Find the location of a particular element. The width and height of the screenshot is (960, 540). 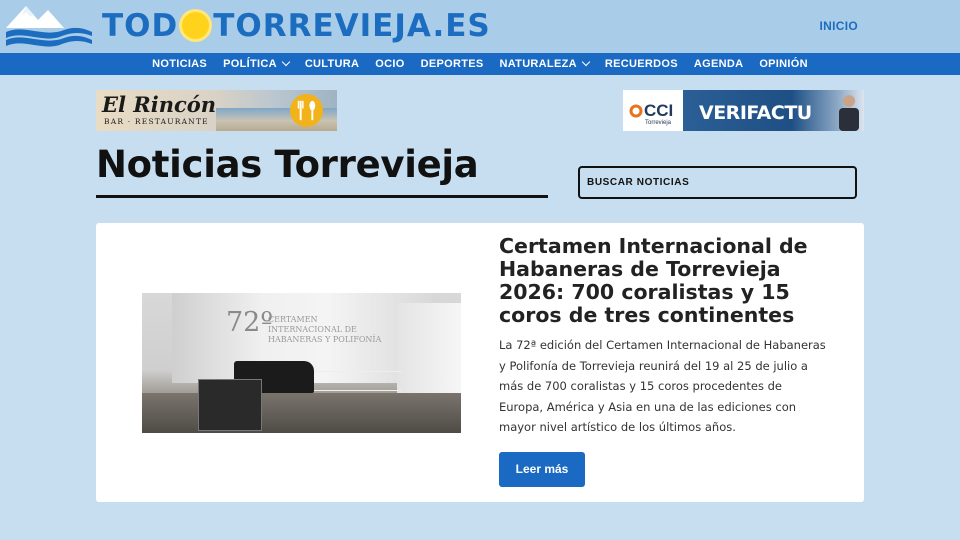

nav-item-label: NOTICIAS is located at coordinates (180, 64).